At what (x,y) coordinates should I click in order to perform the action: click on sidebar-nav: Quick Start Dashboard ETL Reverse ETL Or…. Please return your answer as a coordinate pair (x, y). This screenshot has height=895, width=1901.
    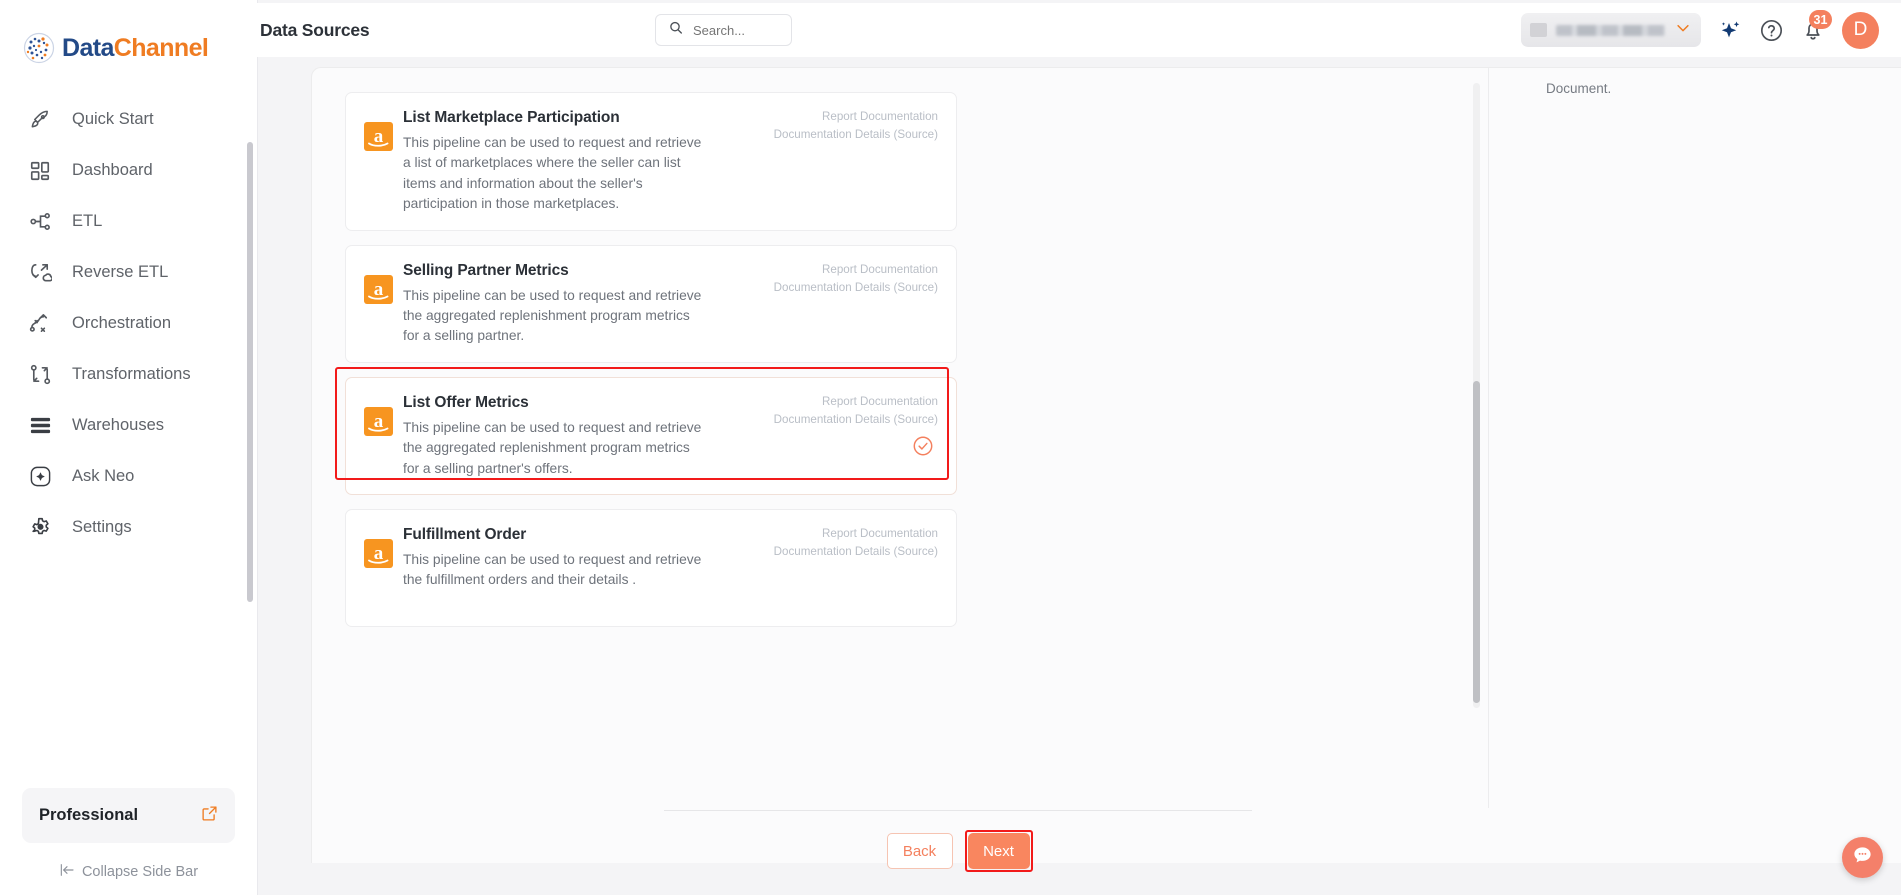
    Looking at the image, I should click on (128, 441).